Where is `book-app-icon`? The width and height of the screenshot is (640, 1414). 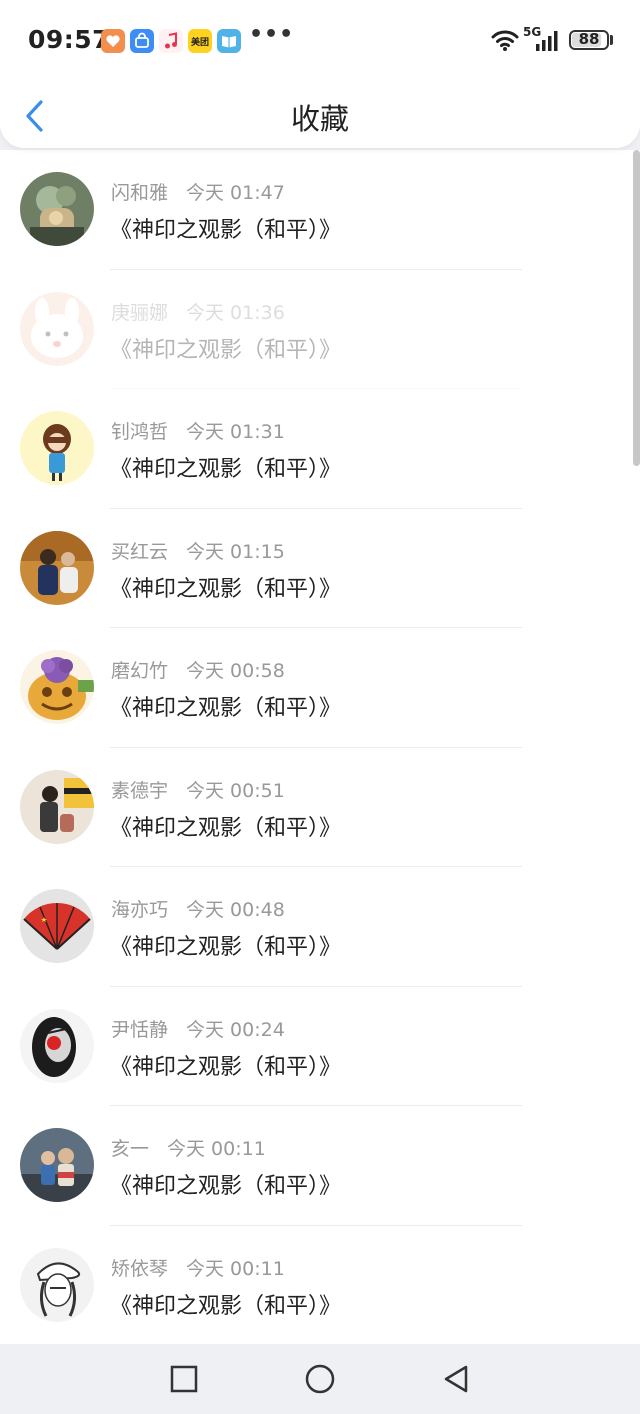 book-app-icon is located at coordinates (229, 41).